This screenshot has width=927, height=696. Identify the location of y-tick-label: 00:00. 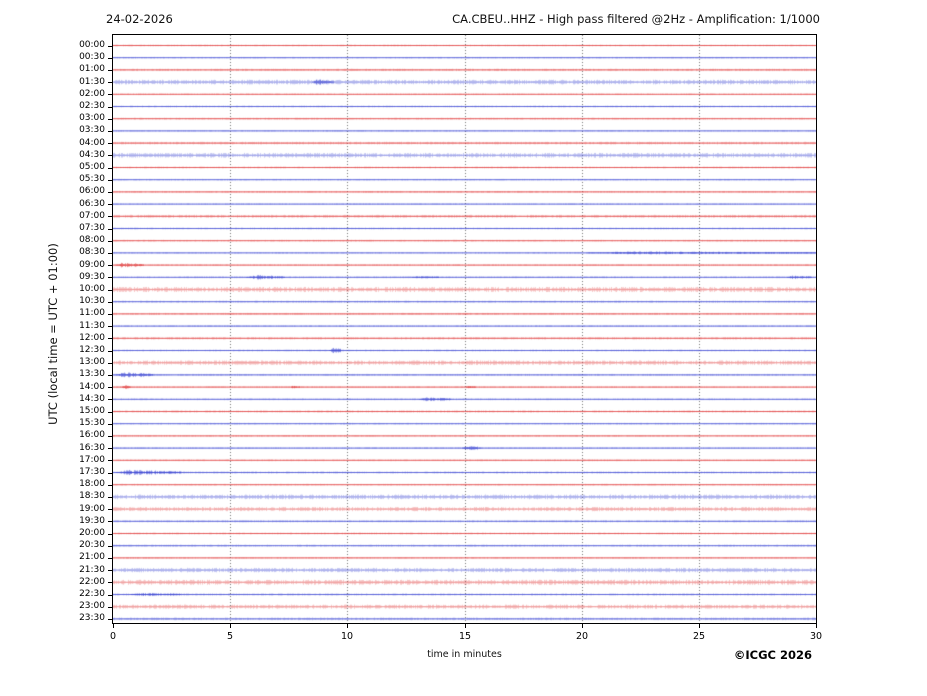
(92, 45).